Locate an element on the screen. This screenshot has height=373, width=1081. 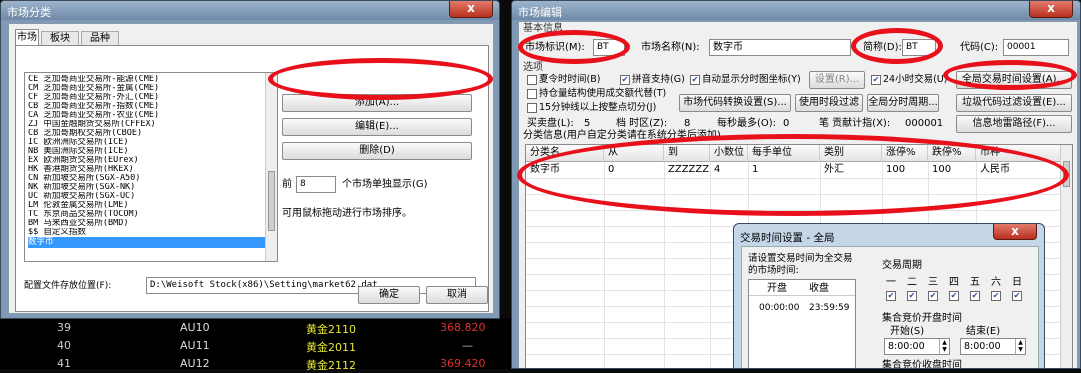
tz-value: 8 is located at coordinates (687, 124).